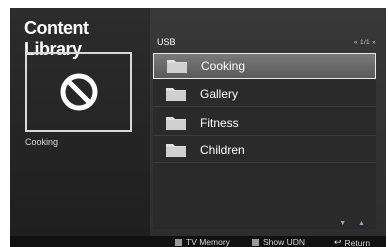 The height and width of the screenshot is (247, 388). Describe the element at coordinates (264, 150) in the screenshot. I see `list-item-children: Children` at that location.